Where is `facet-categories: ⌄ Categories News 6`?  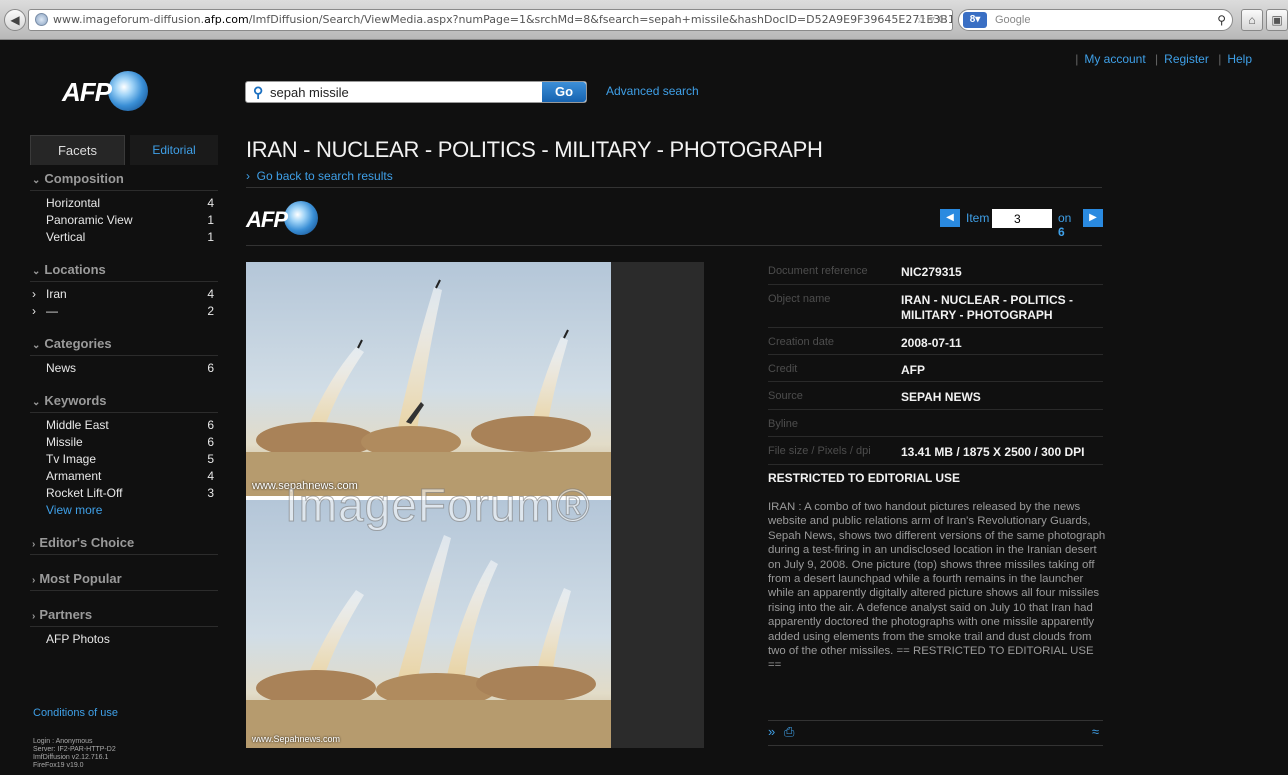
facet-categories: ⌄ Categories News 6 is located at coordinates (124, 353).